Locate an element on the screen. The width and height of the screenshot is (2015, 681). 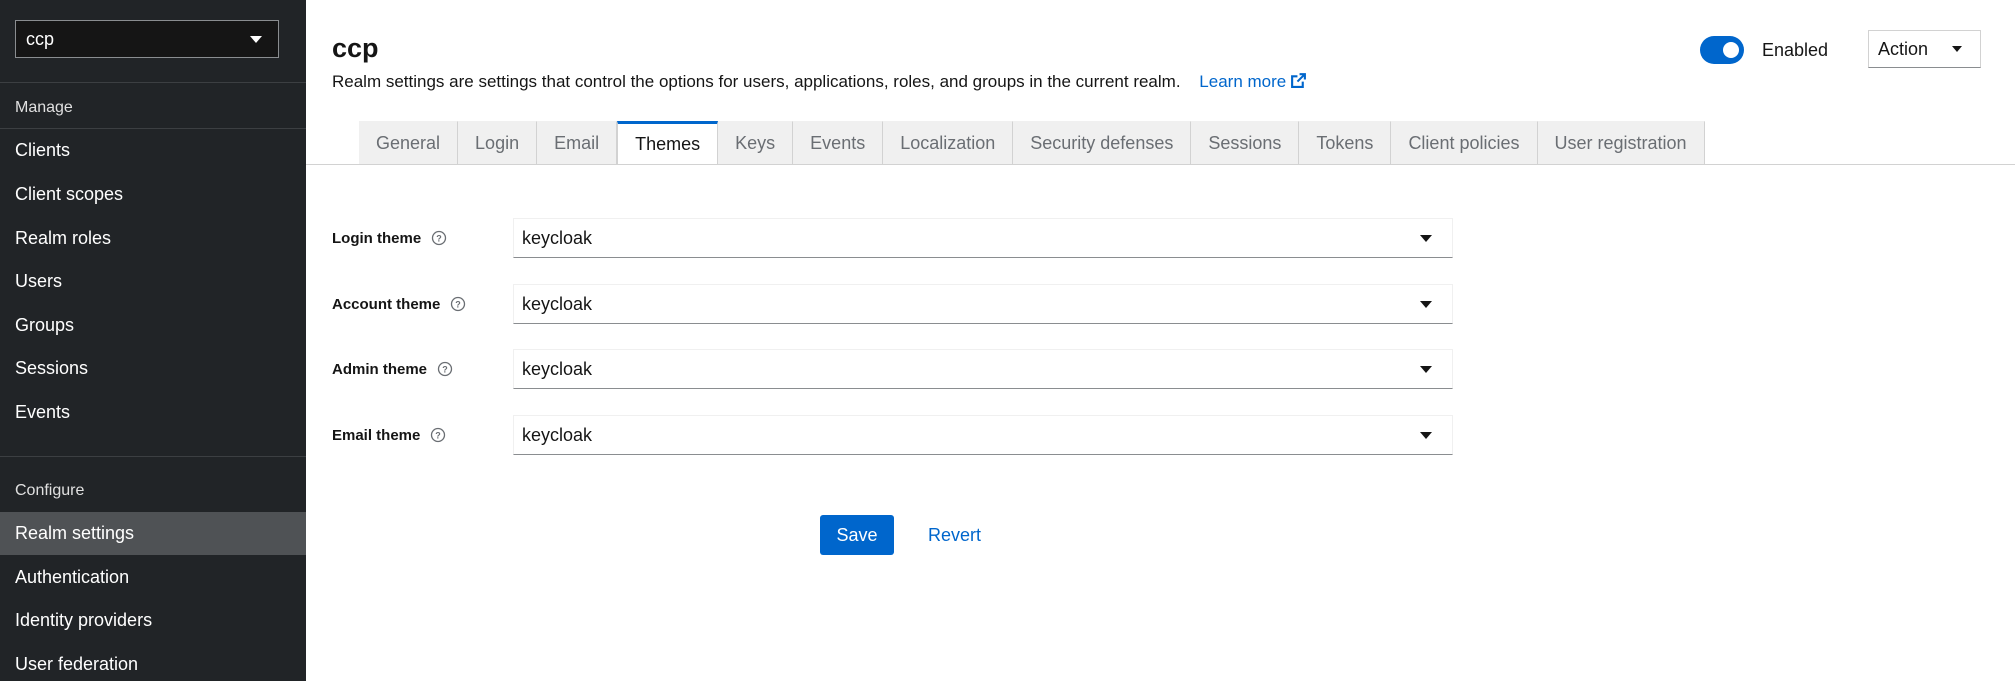
email-theme-label: Email theme ? is located at coordinates (389, 435).